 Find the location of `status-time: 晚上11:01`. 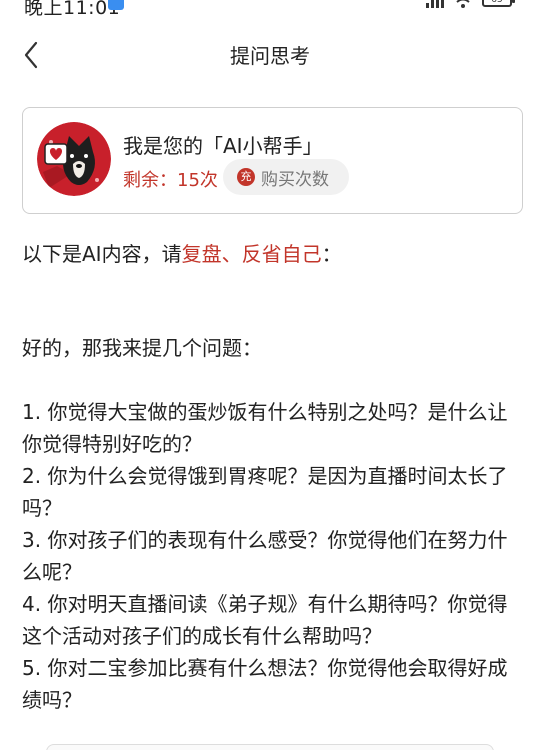

status-time: 晚上11:01 is located at coordinates (72, 9).